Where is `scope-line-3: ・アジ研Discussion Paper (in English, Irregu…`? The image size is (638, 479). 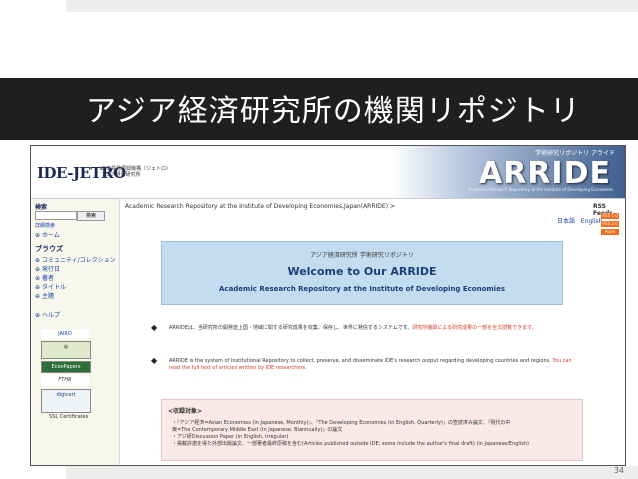 scope-line-3: ・アジ研Discussion Paper (in English, Irregu… is located at coordinates (230, 437).